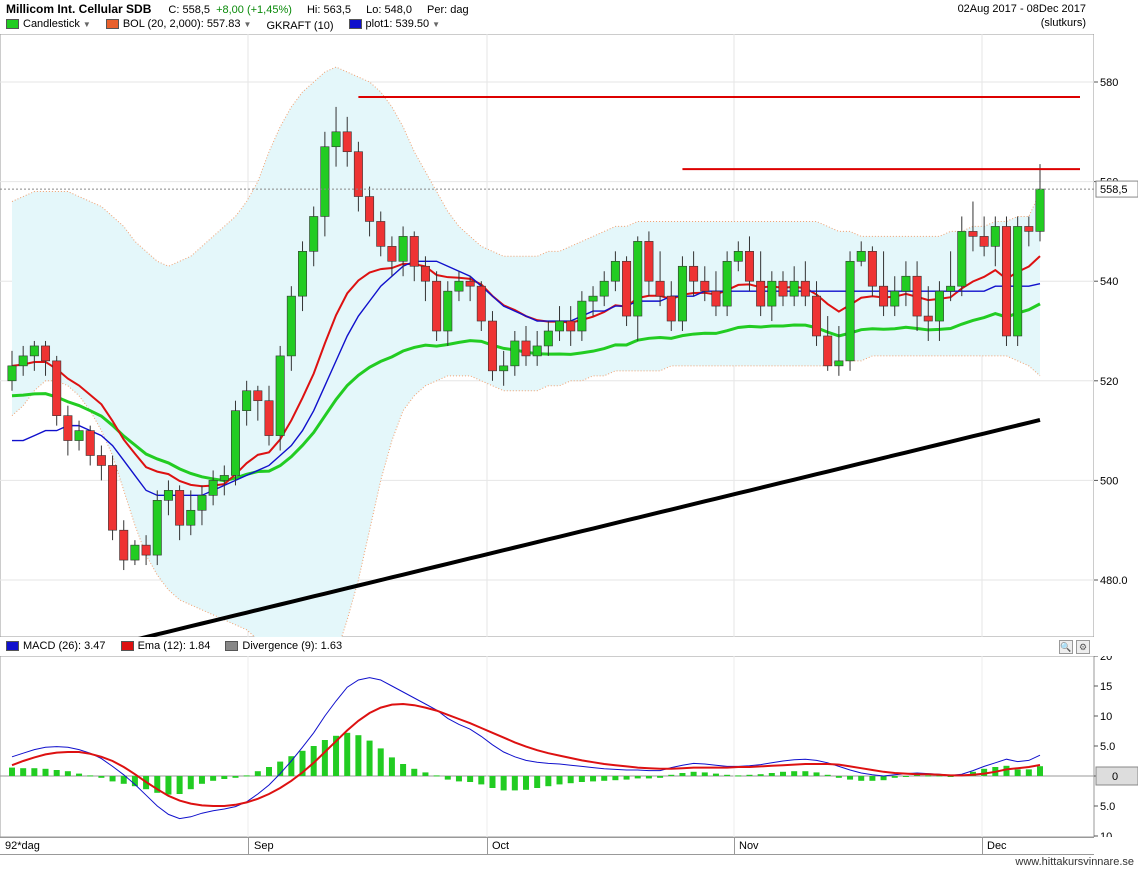  What do you see at coordinates (283, 646) in the screenshot?
I see `legend-divergence: Divergence (9): 1.63` at bounding box center [283, 646].